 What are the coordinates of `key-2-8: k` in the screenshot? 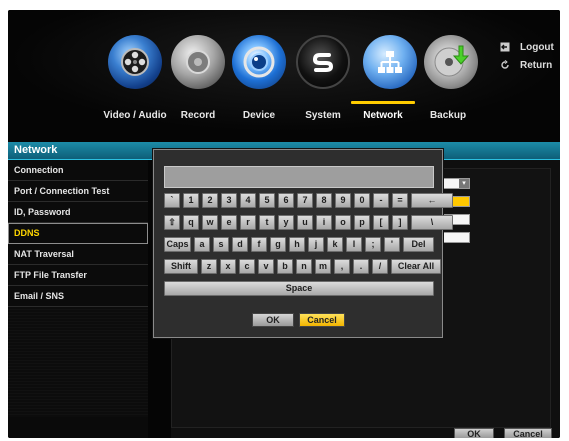 It's located at (335, 244).